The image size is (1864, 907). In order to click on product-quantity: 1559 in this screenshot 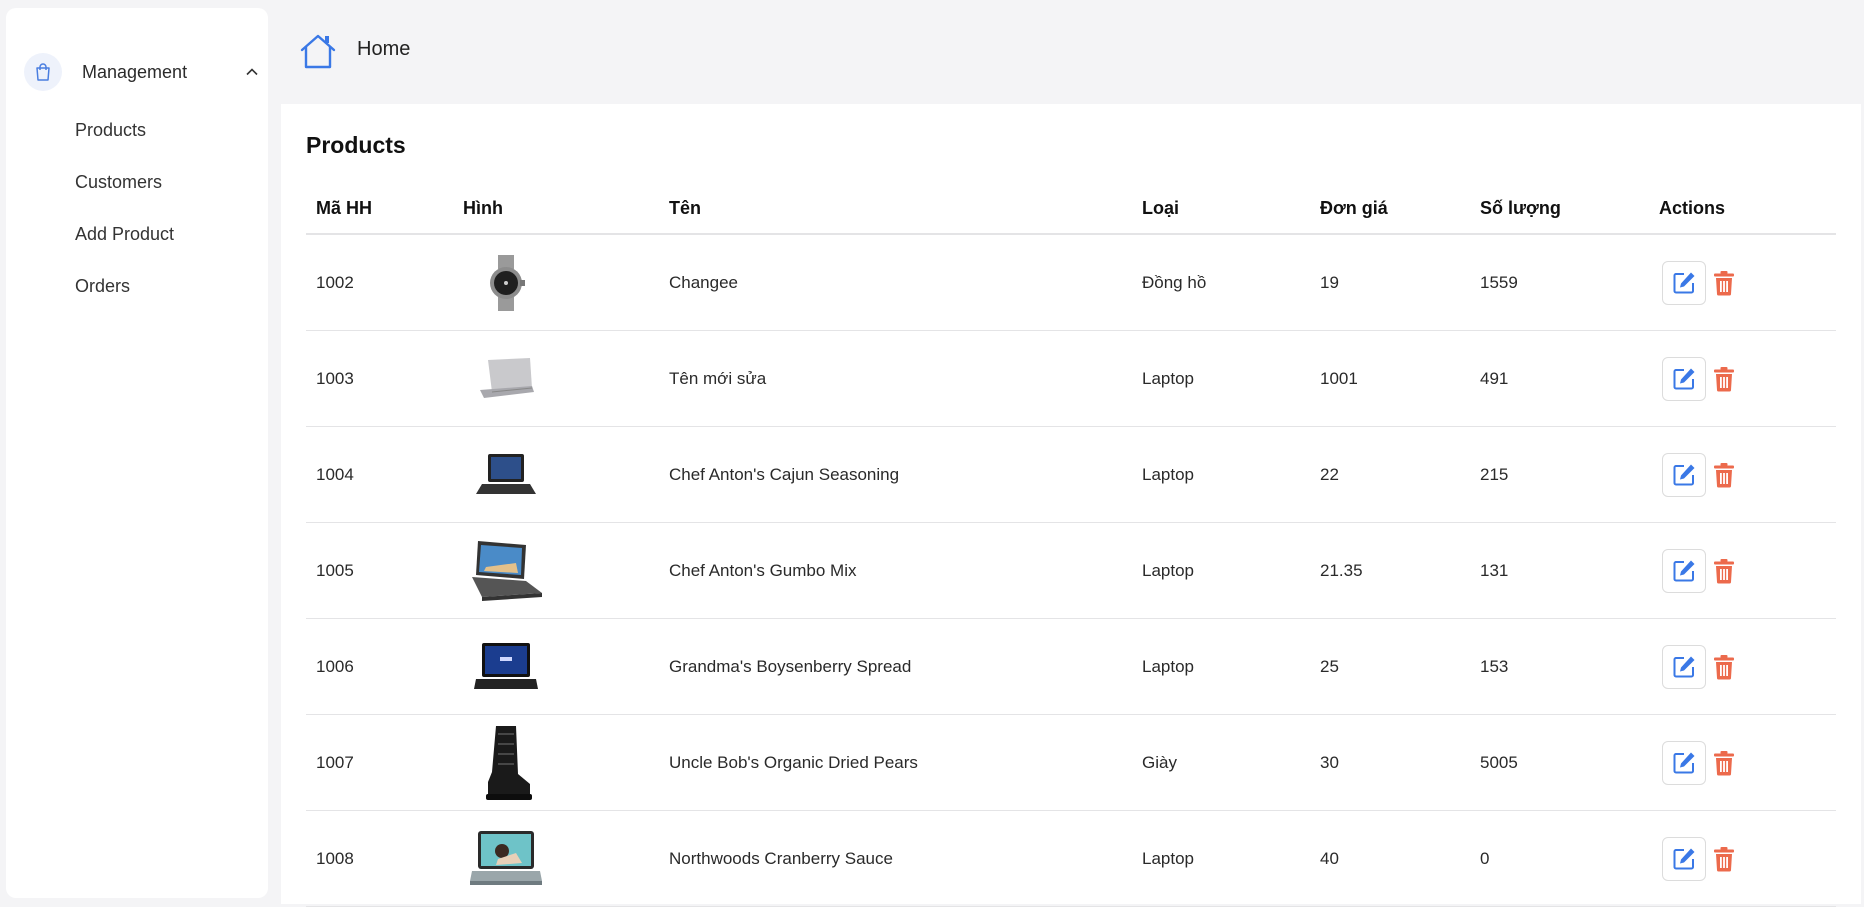, I will do `click(1499, 282)`.